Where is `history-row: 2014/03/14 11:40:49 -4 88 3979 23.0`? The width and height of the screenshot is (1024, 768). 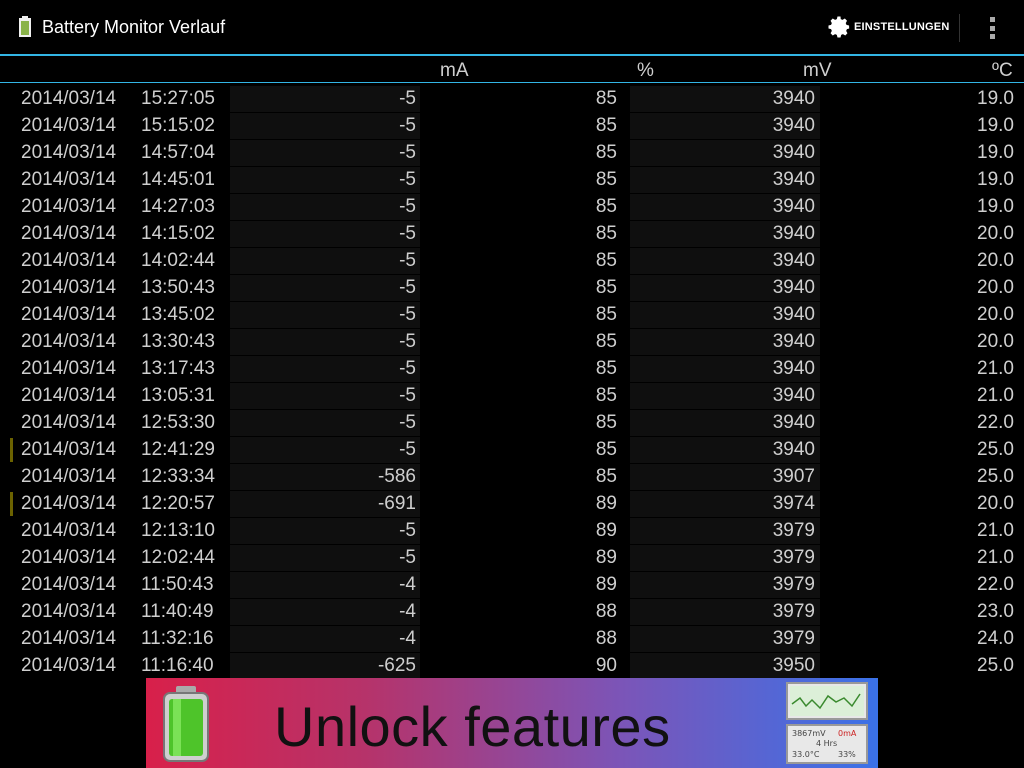 history-row: 2014/03/14 11:40:49 -4 88 3979 23.0 is located at coordinates (512, 612).